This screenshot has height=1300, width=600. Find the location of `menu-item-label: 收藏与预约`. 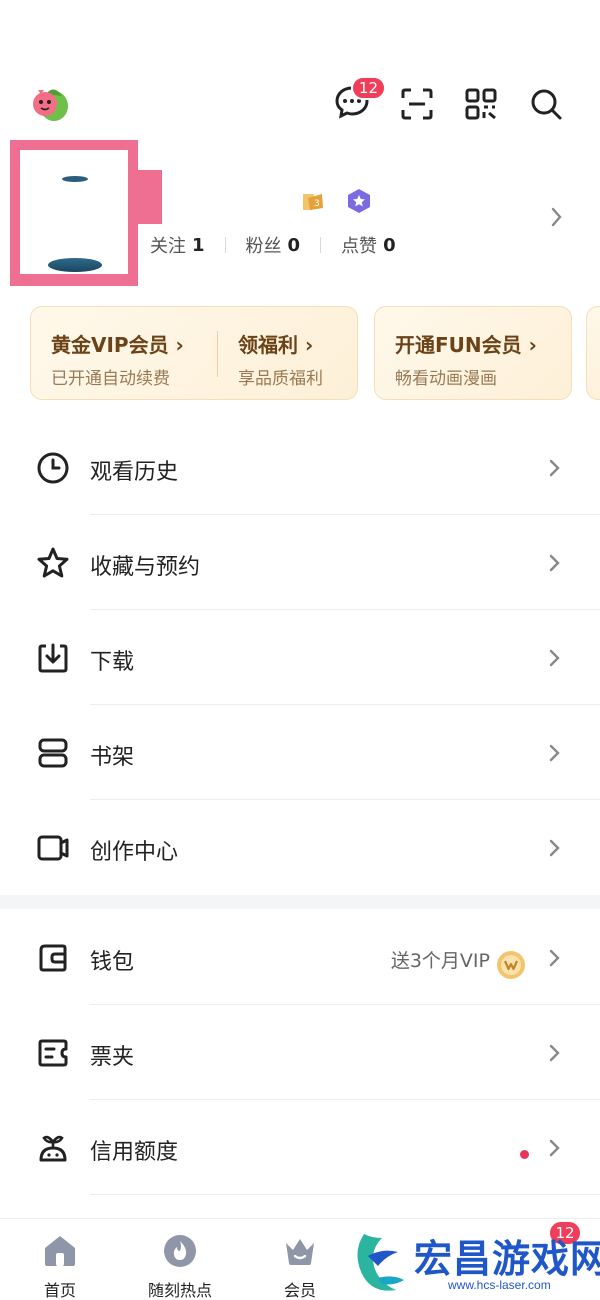

menu-item-label: 收藏与预约 is located at coordinates (145, 567).